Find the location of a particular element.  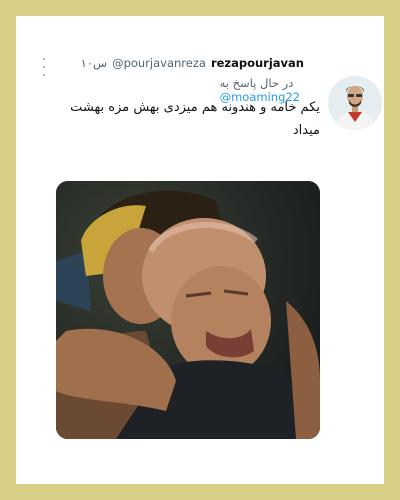

avatar-image is located at coordinates (355, 103).